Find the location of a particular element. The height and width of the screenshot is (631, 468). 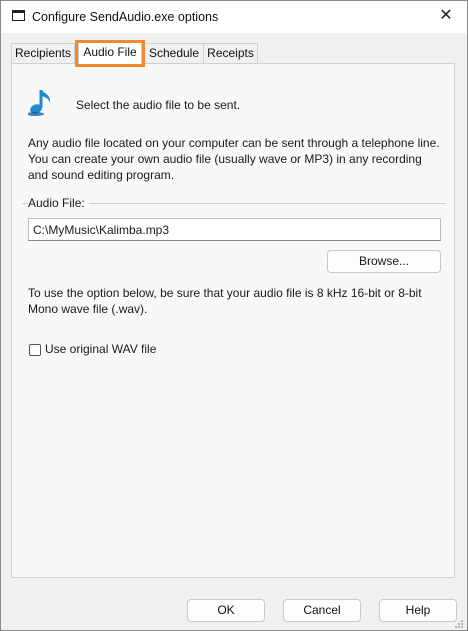

ok-button: OK is located at coordinates (226, 610).